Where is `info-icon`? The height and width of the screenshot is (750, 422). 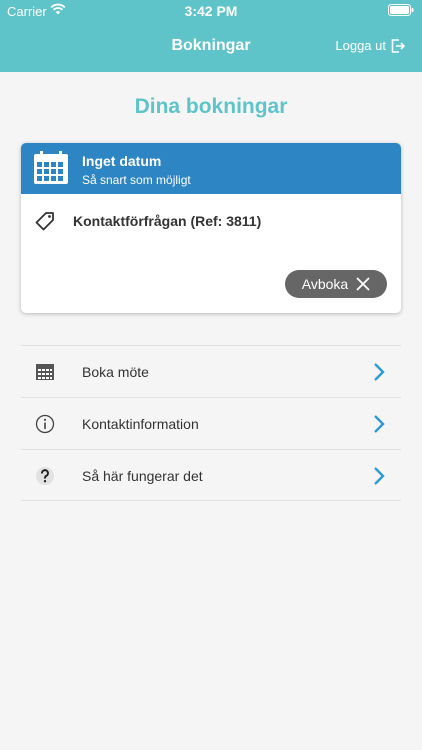 info-icon is located at coordinates (45, 424).